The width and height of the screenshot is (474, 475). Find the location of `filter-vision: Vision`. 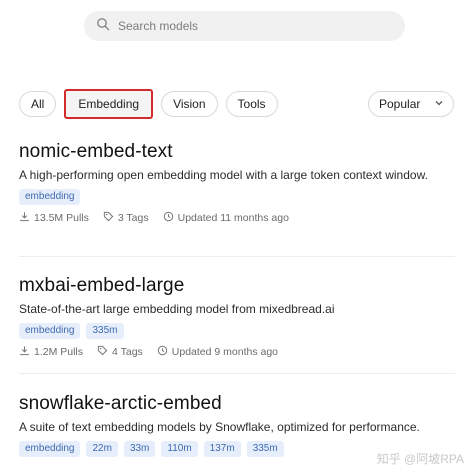

filter-vision: Vision is located at coordinates (189, 104).